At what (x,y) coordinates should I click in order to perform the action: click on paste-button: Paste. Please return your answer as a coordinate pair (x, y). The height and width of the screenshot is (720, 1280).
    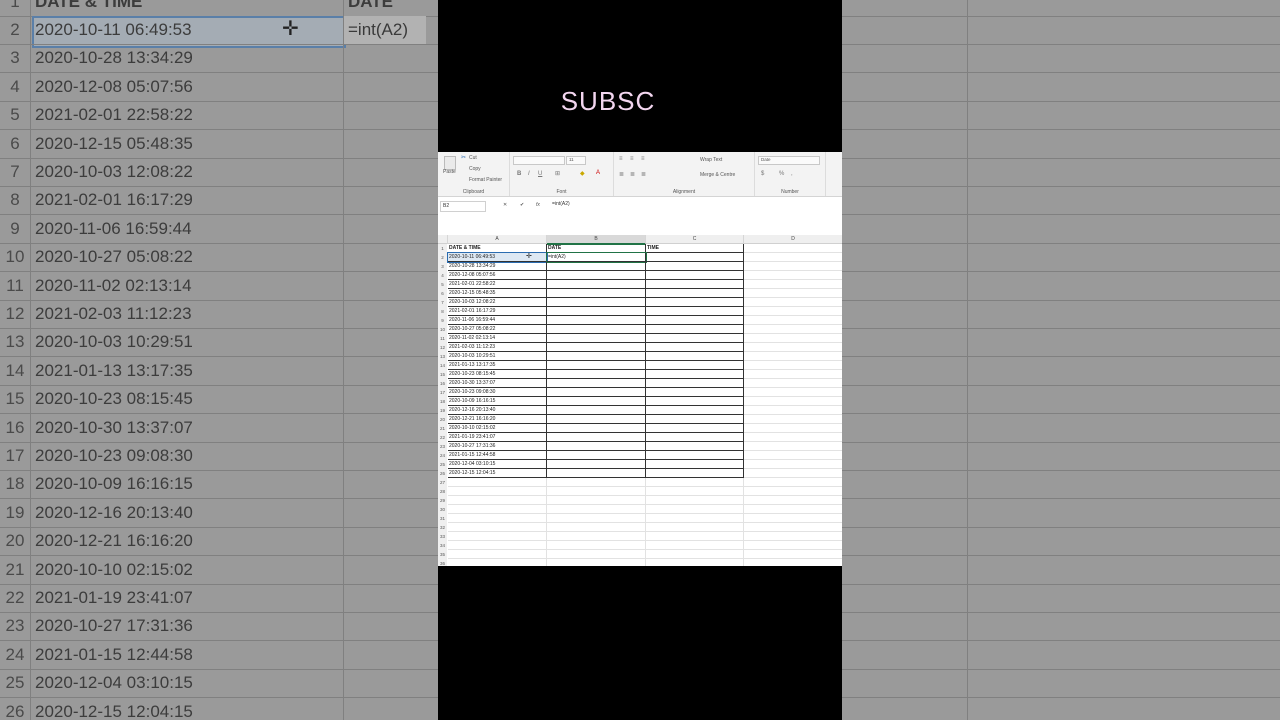
    Looking at the image, I should click on (449, 172).